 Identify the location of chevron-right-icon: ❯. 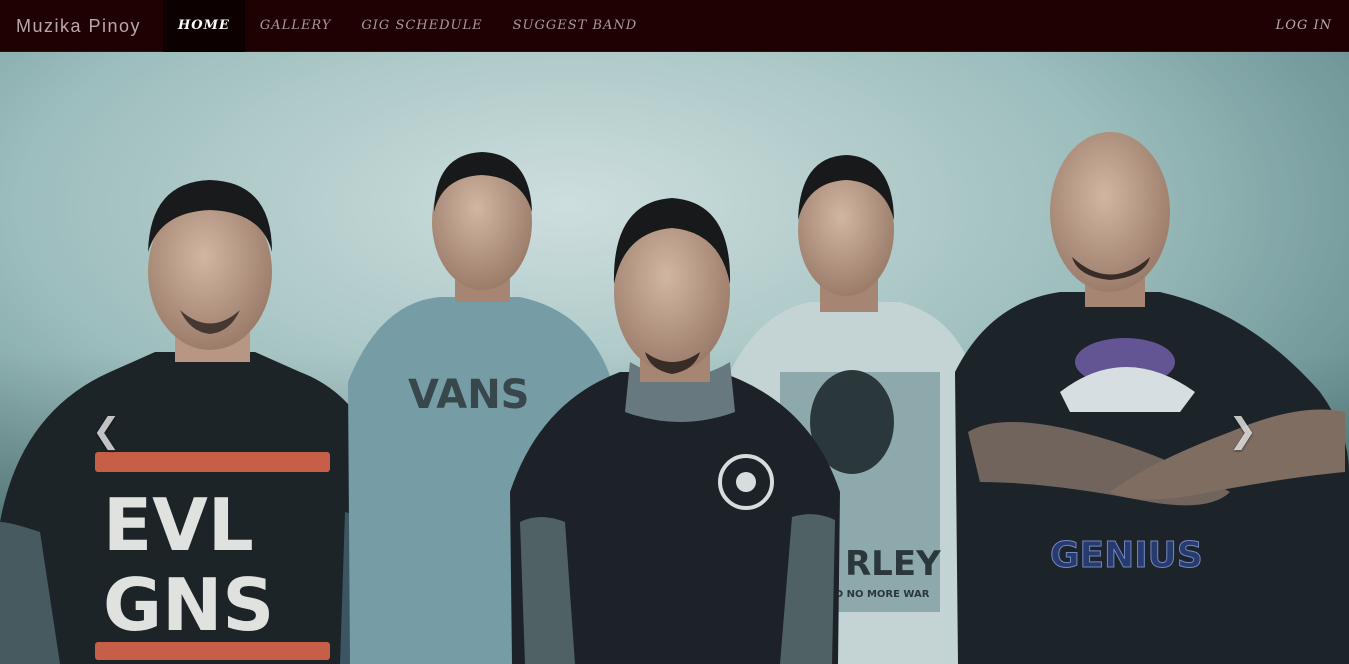
(1243, 431).